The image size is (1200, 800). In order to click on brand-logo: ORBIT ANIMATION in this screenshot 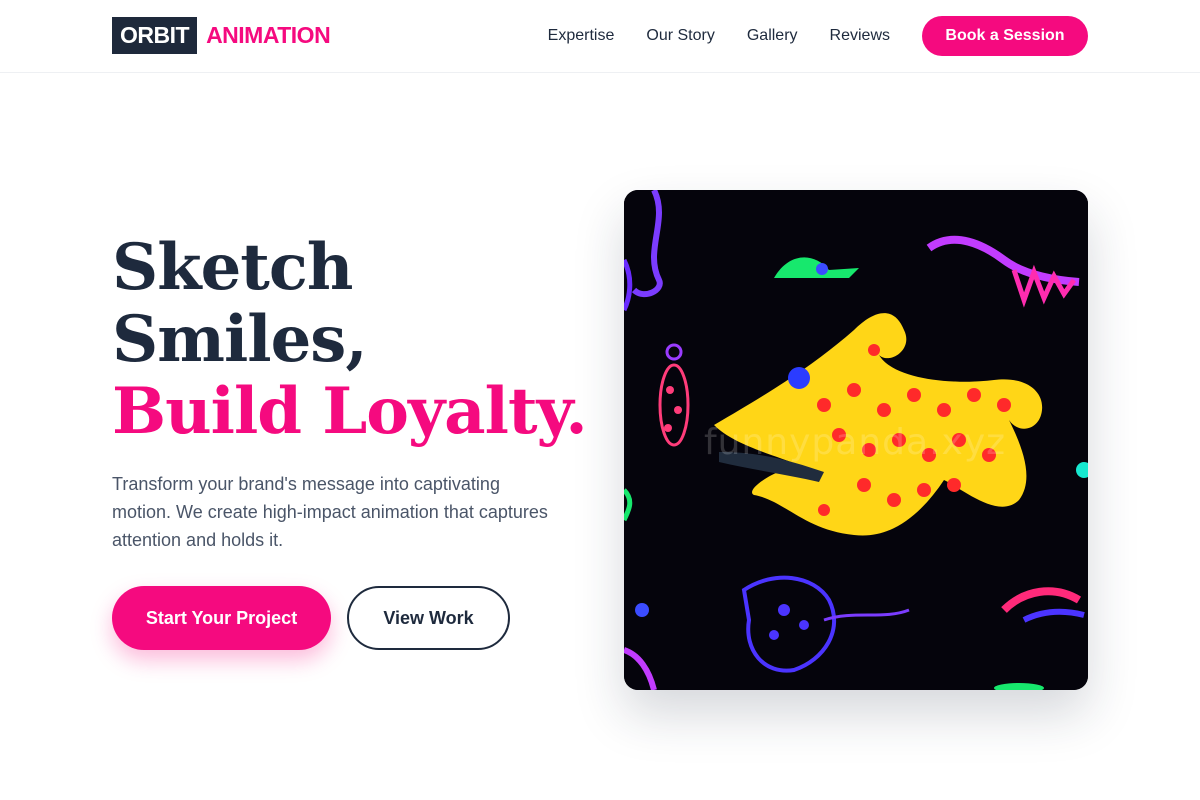, I will do `click(221, 35)`.